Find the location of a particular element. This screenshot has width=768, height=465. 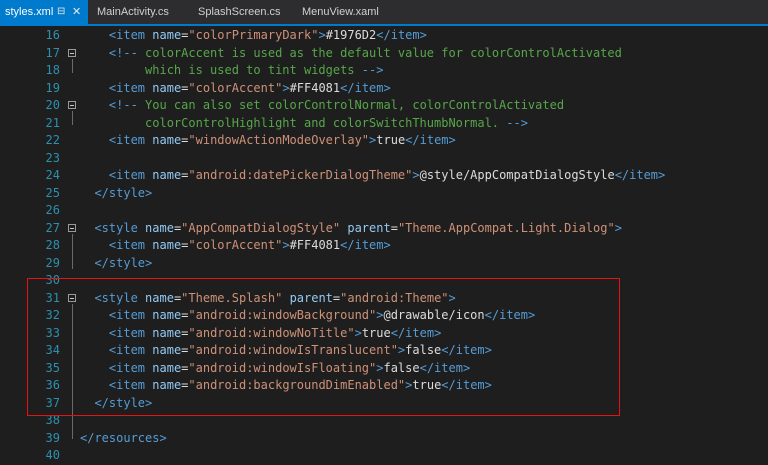

code-text: which is used to tint widgets --> is located at coordinates (232, 70).